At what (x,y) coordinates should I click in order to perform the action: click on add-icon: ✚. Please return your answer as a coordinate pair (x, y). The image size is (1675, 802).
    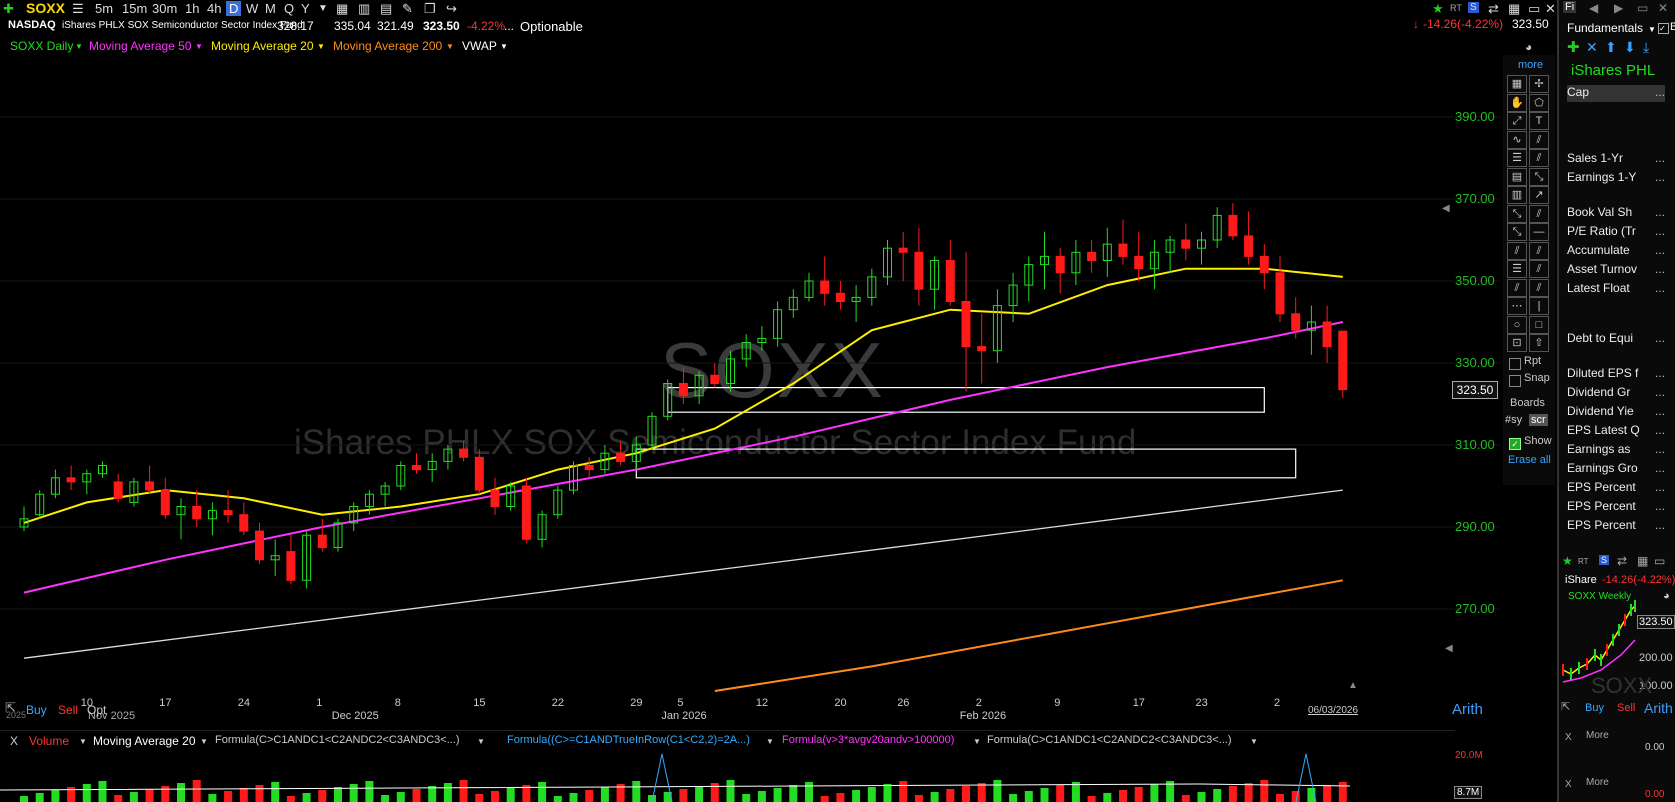
    Looking at the image, I should click on (1573, 47).